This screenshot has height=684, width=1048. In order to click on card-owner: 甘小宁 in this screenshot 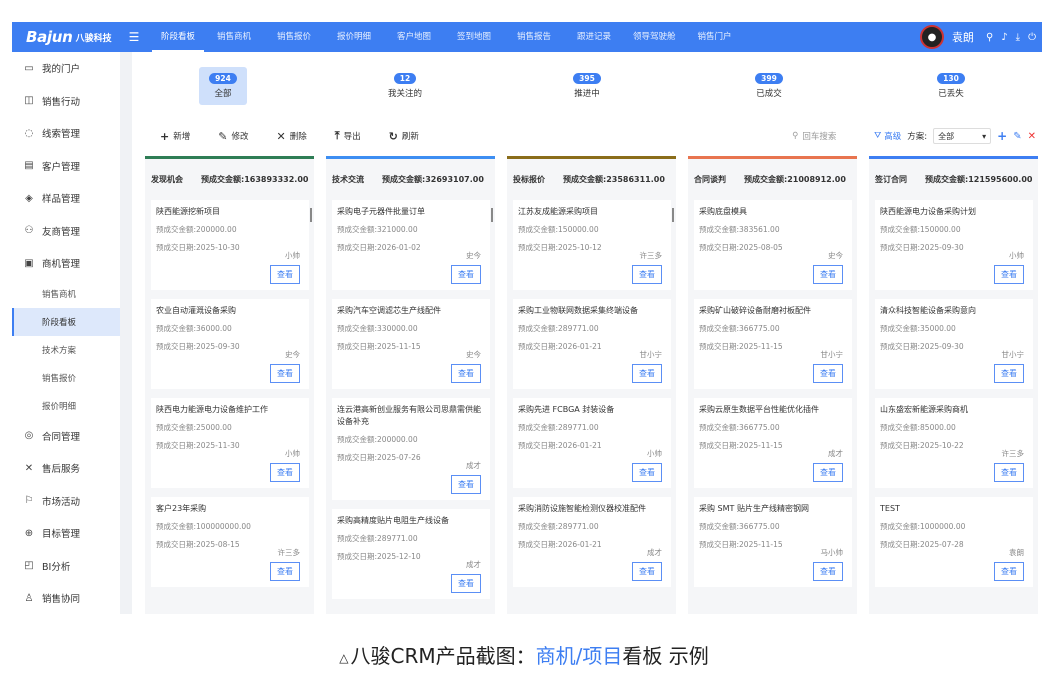, I will do `click(1013, 354)`.